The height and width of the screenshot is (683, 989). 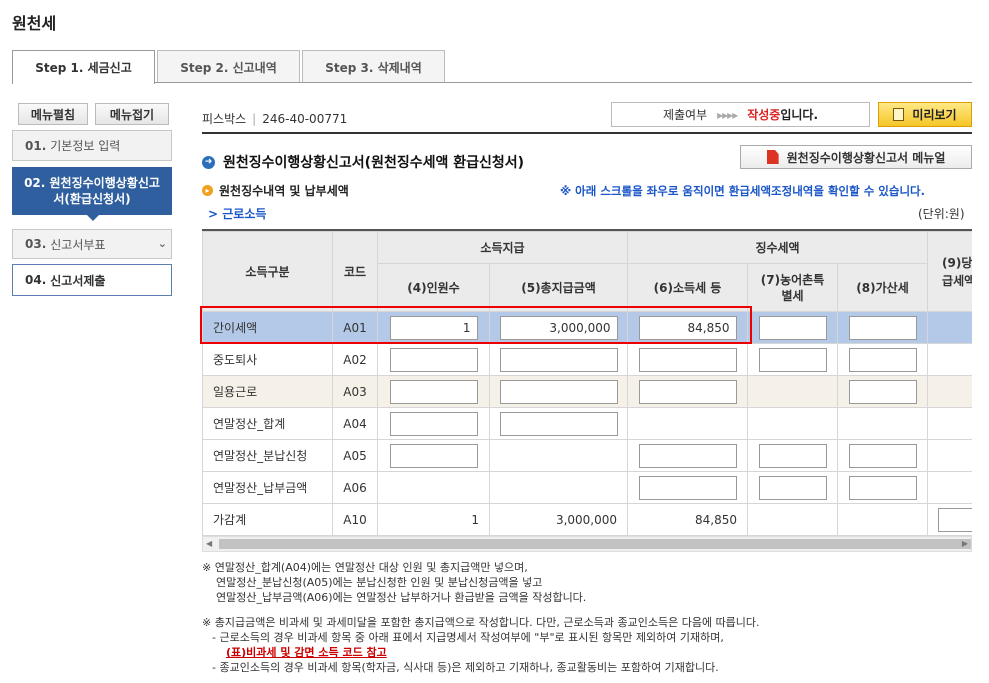 I want to click on header-col9: (9)당월조정환급세액, so click(x=949, y=271).